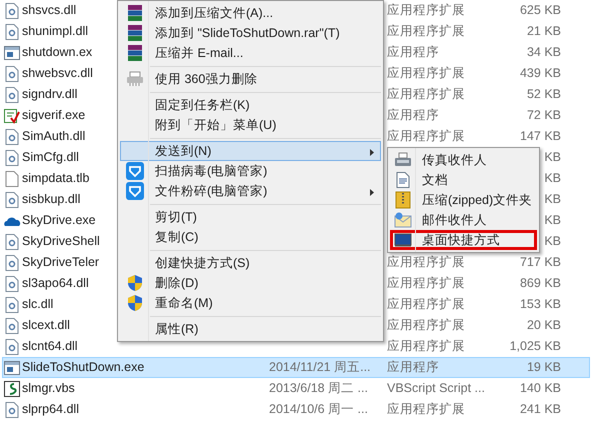  What do you see at coordinates (48, 388) in the screenshot?
I see `file-name: slmgr.vbs` at bounding box center [48, 388].